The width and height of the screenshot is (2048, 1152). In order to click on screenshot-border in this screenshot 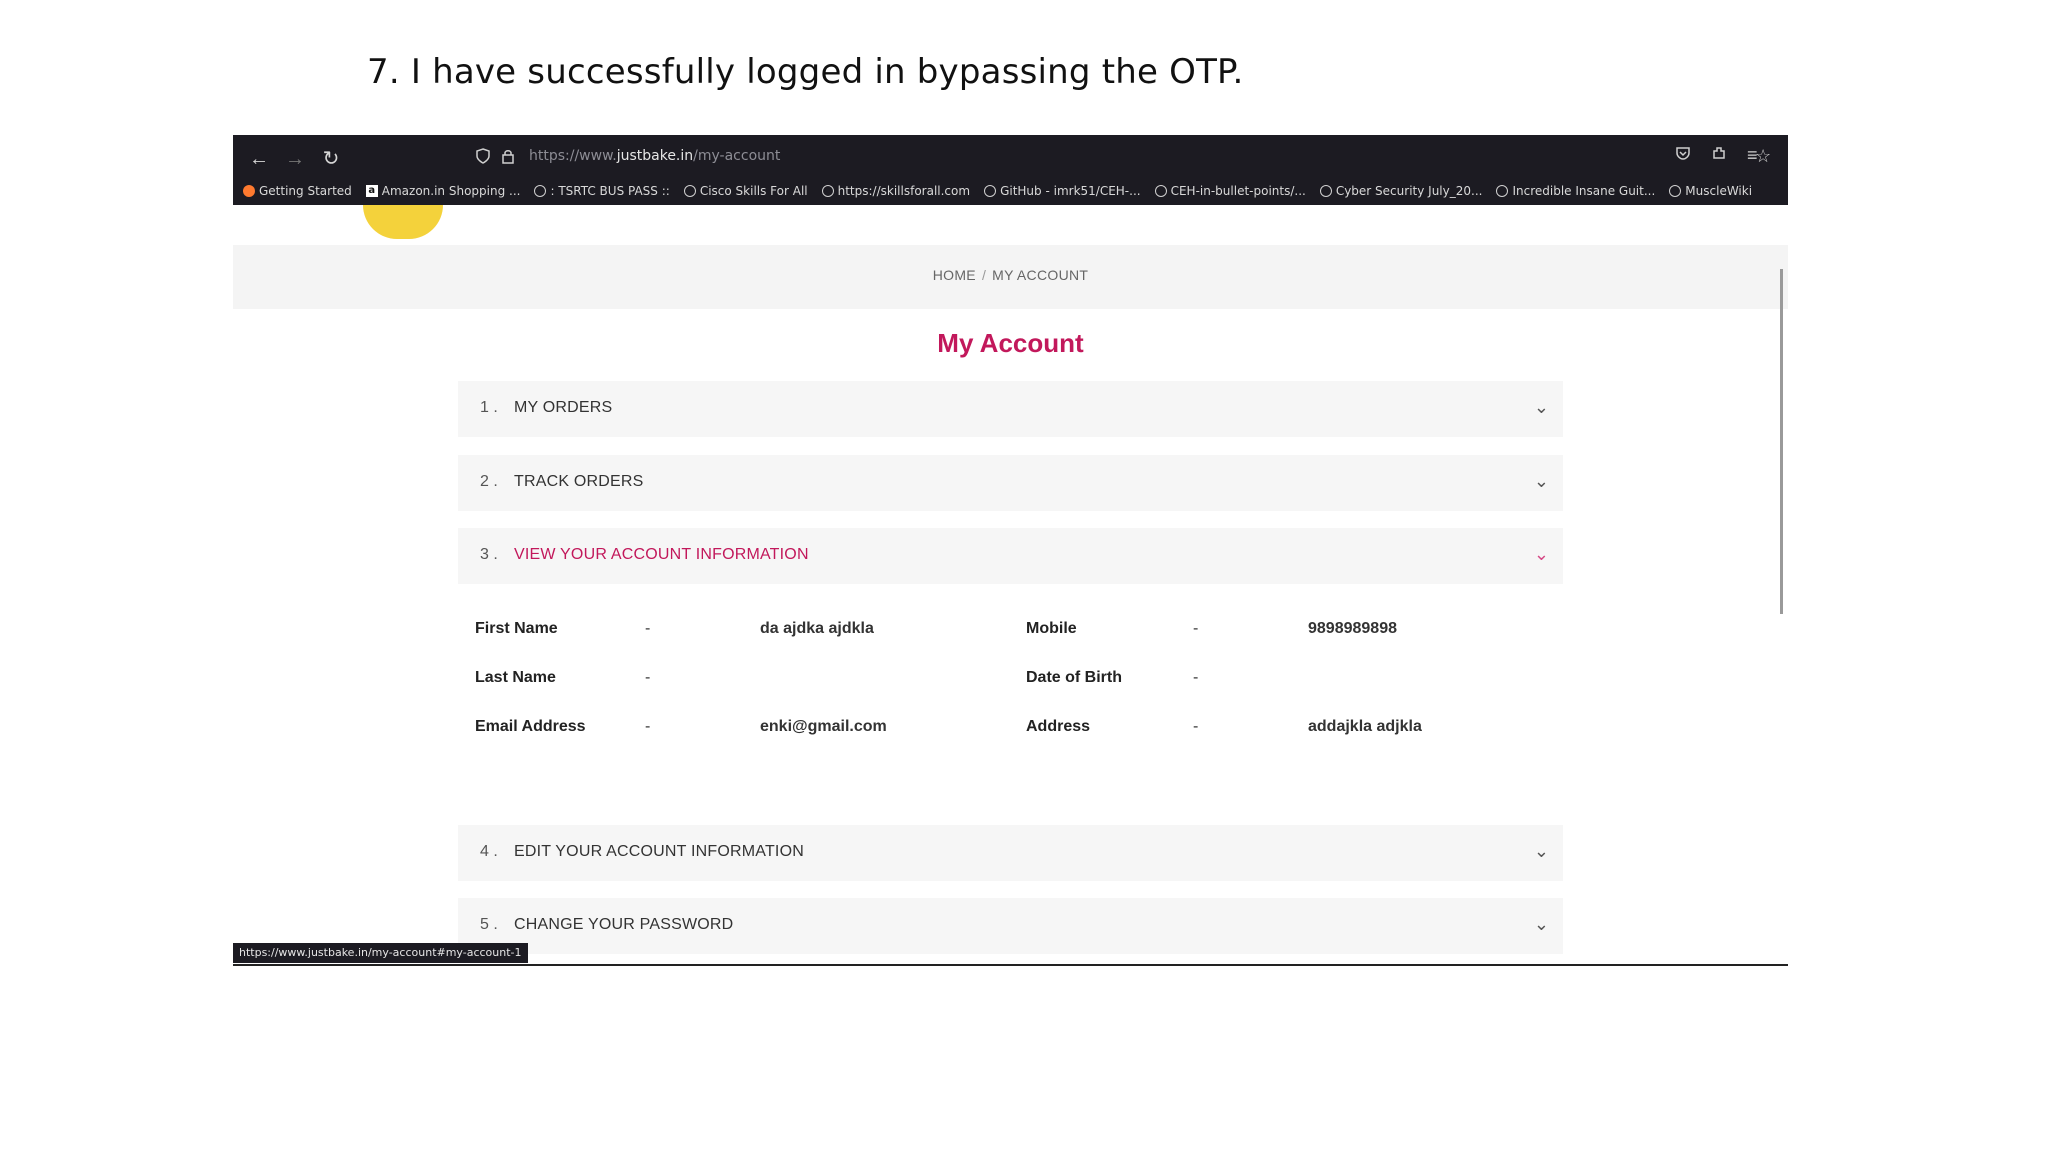, I will do `click(1010, 965)`.